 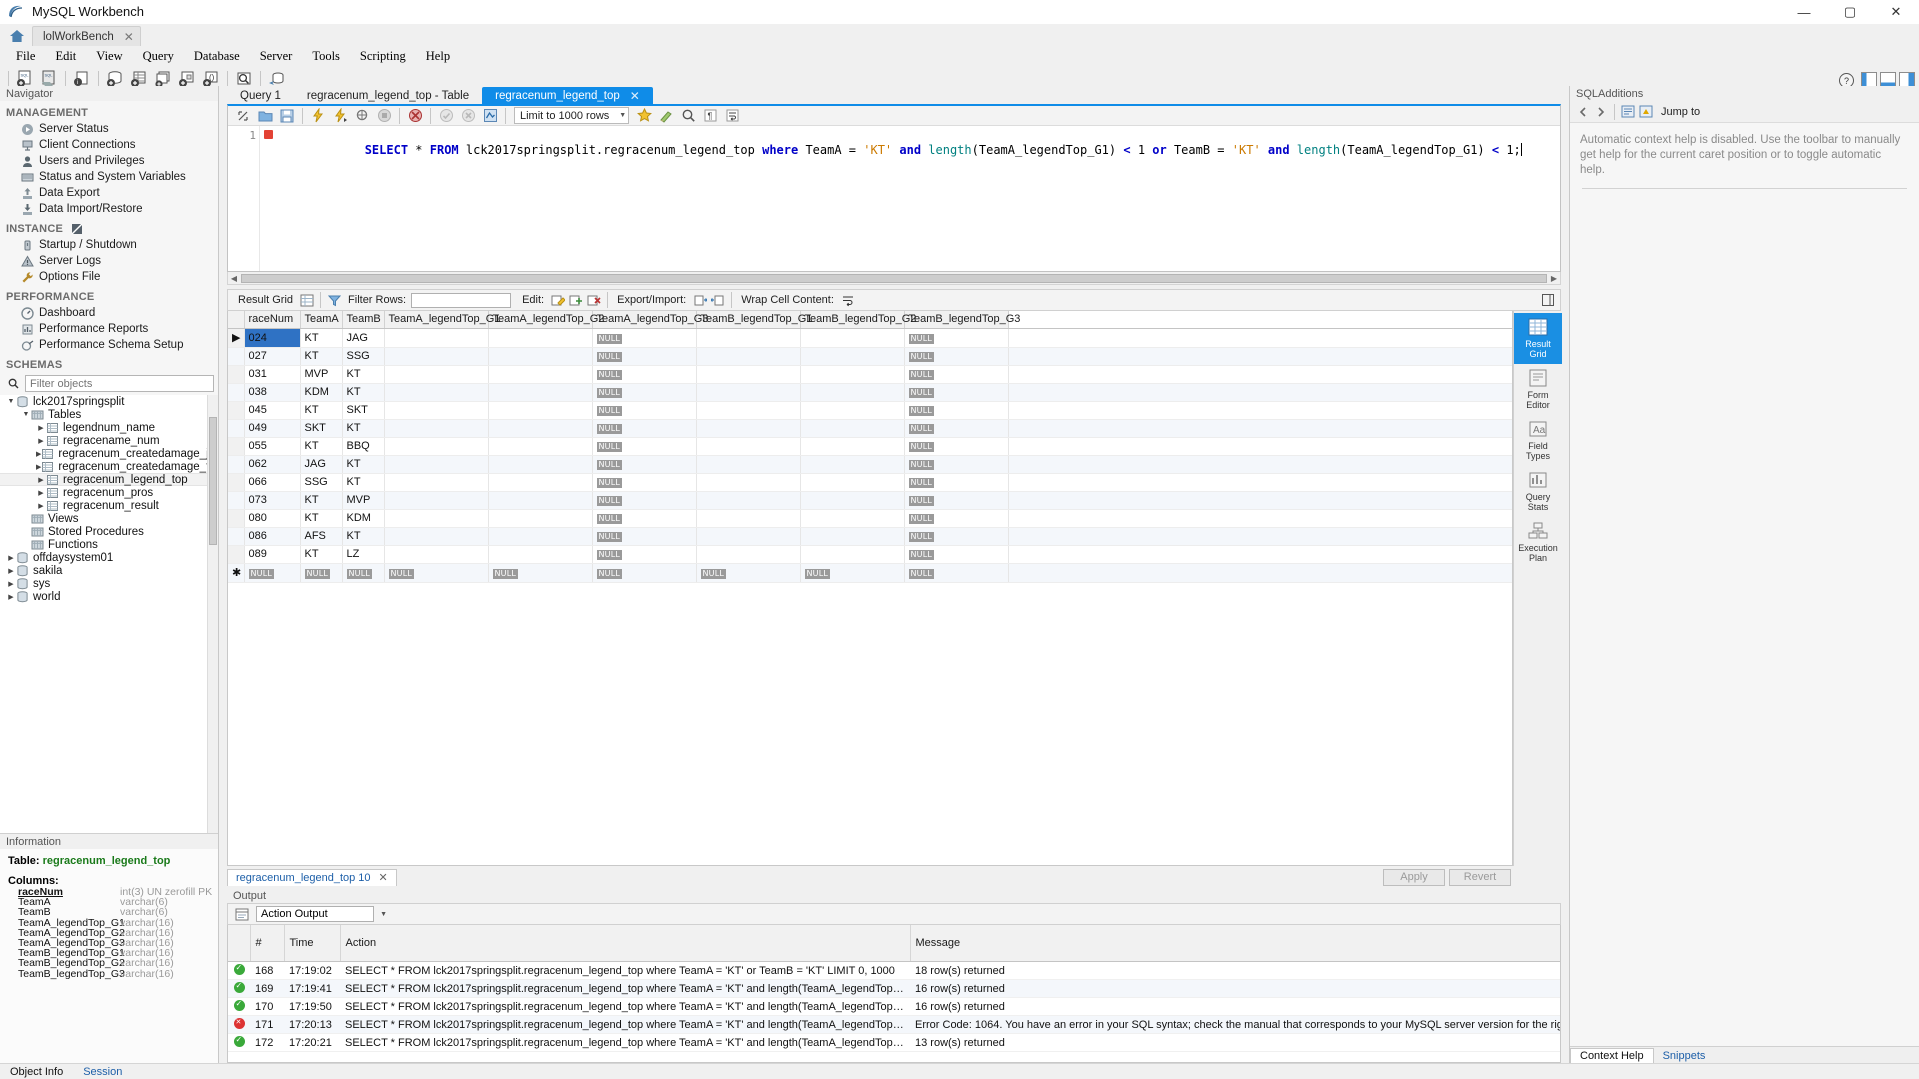 I want to click on filter-objects-input, so click(x=119, y=383).